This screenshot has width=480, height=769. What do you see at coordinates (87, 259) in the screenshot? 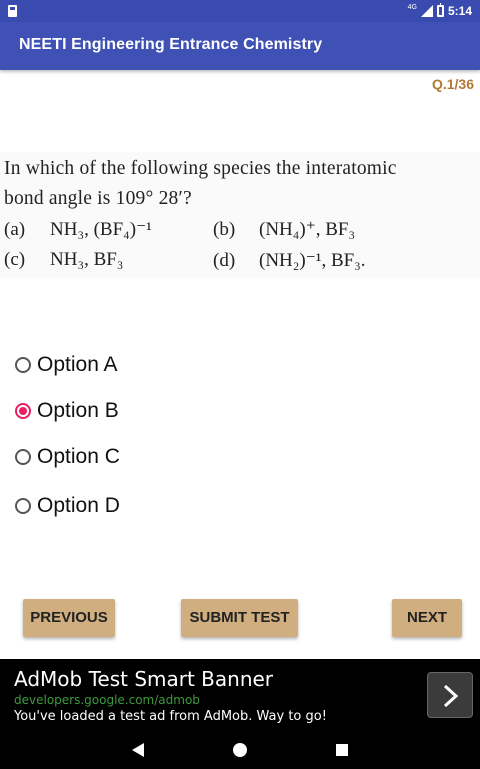
I see `choice-text: NH₃, BF₃` at bounding box center [87, 259].